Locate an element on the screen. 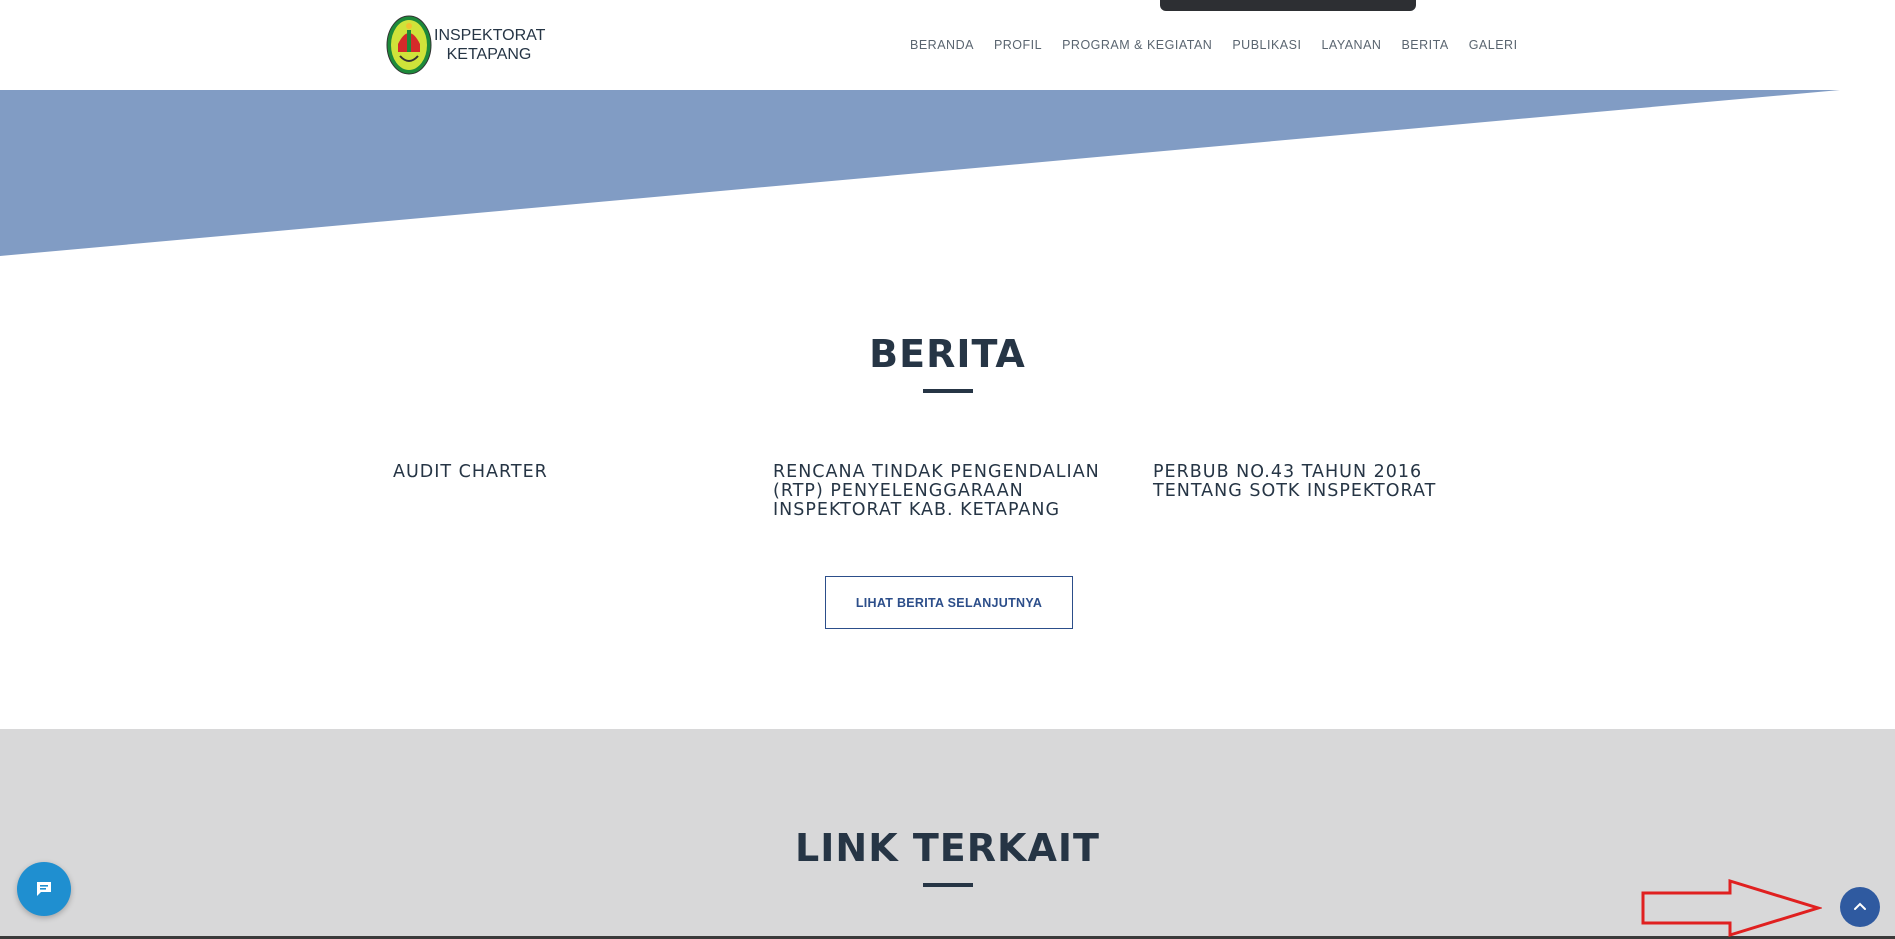  nav-profil: PROFIL is located at coordinates (1018, 46).